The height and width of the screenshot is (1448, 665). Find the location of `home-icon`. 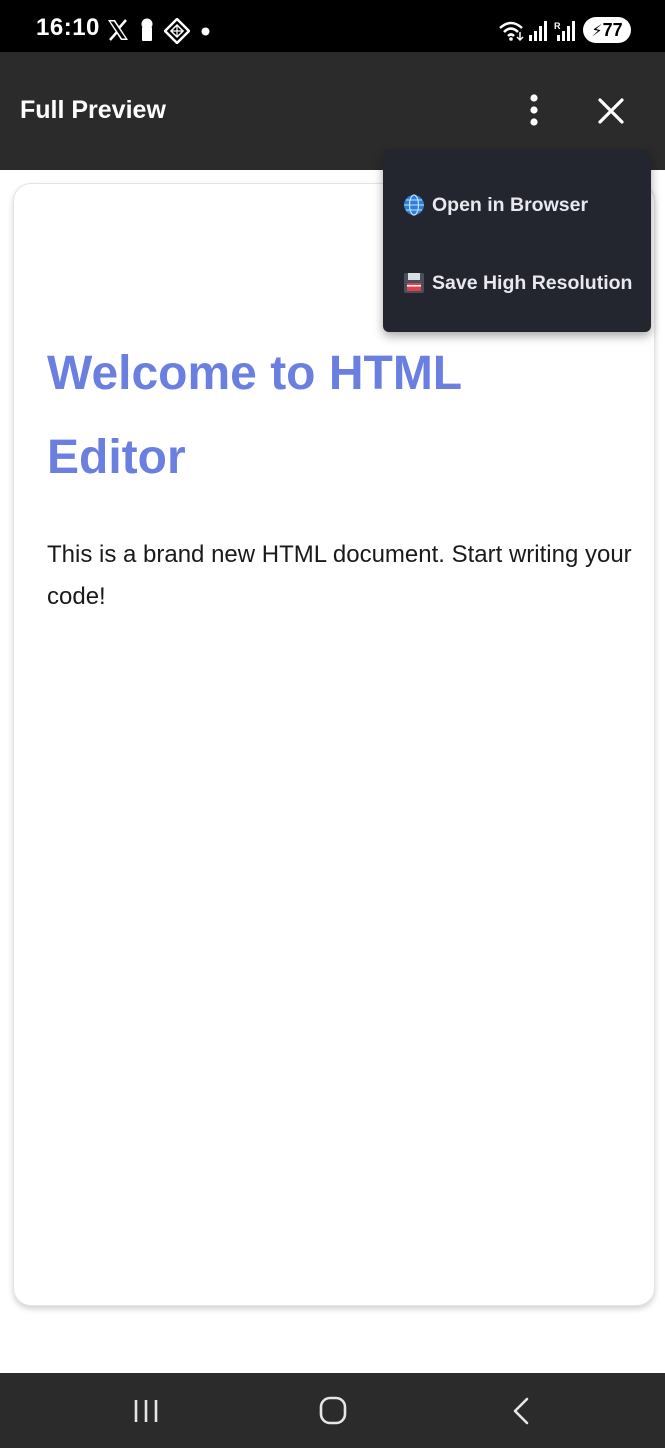

home-icon is located at coordinates (333, 1410).